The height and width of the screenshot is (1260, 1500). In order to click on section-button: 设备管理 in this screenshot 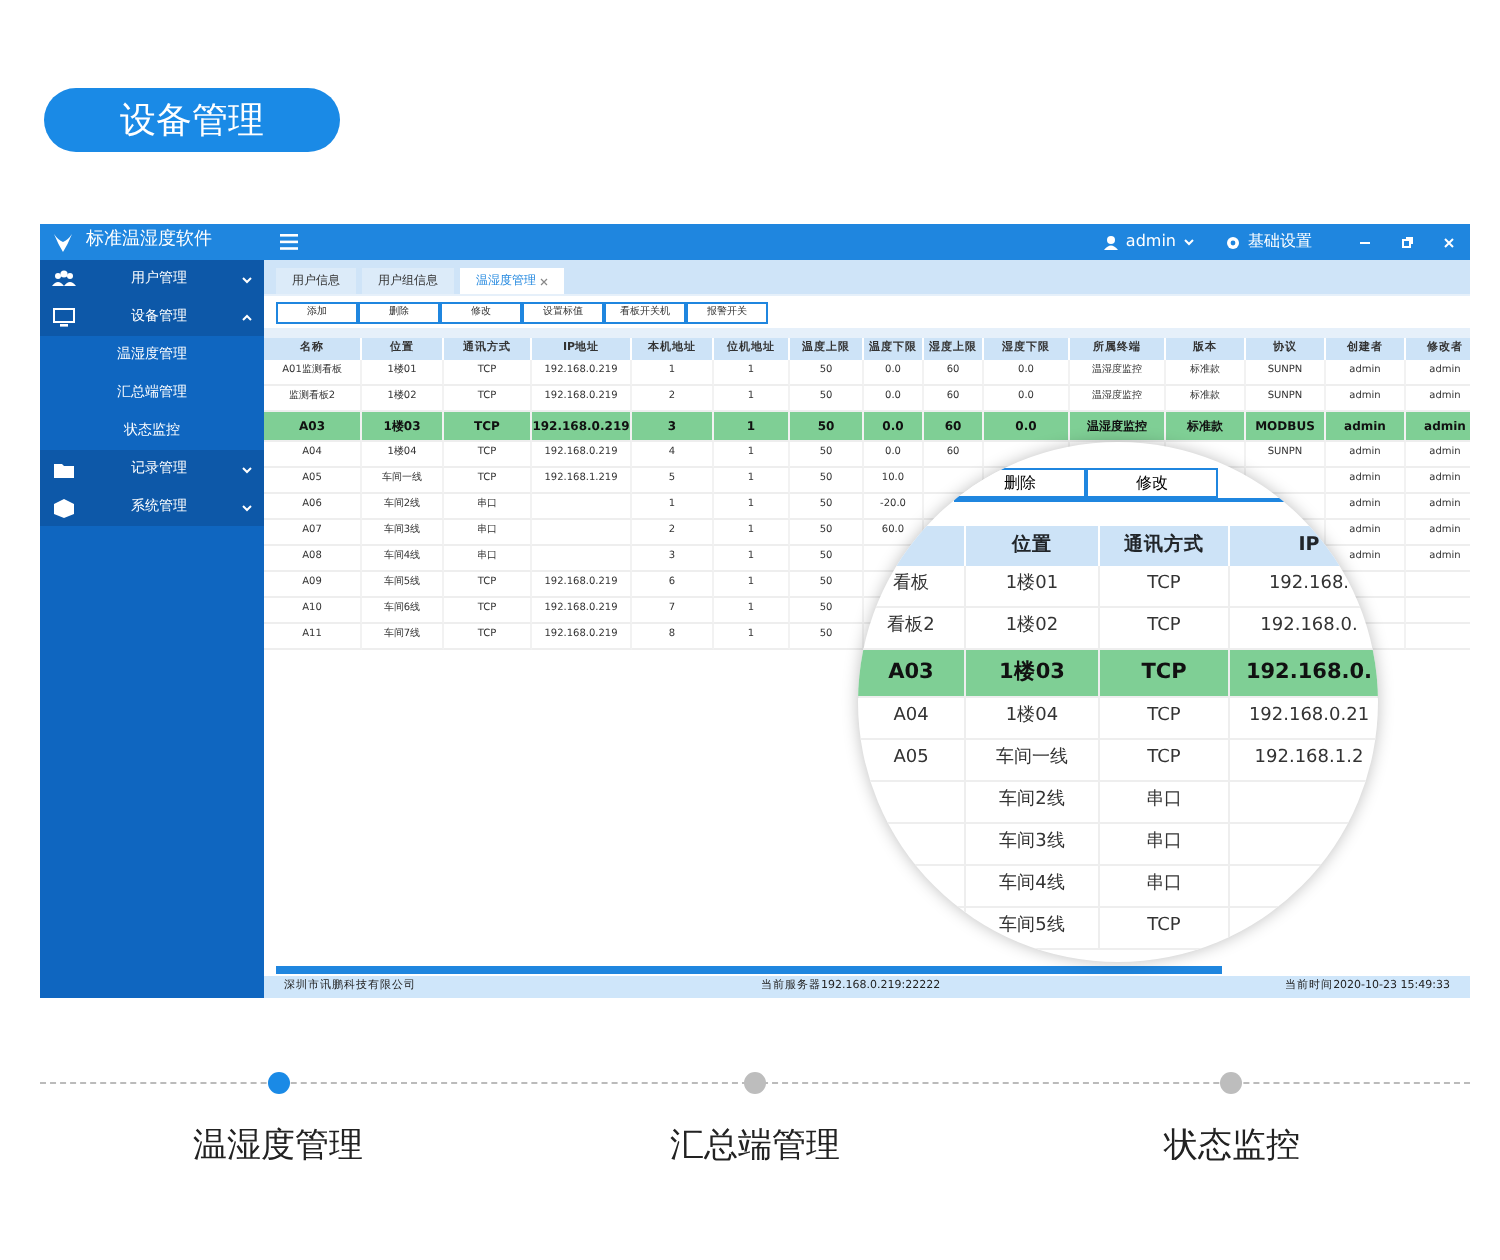, I will do `click(192, 120)`.